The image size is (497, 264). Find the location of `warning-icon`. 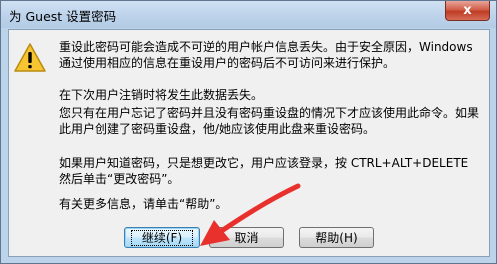

warning-icon is located at coordinates (30, 57).